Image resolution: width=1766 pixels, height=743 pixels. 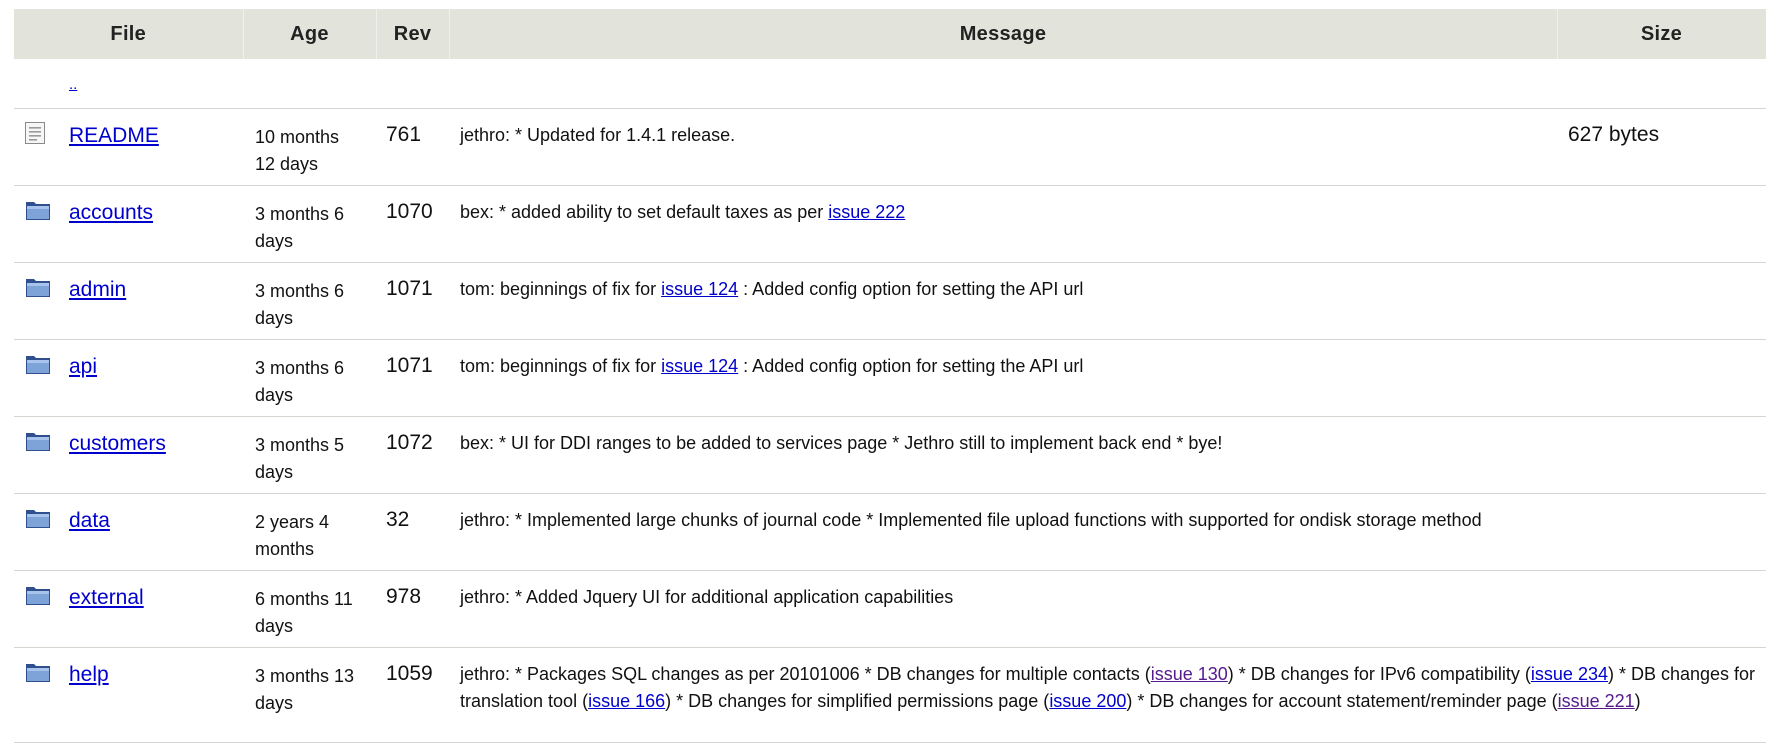 What do you see at coordinates (412, 609) in the screenshot?
I see `rev-value: 978` at bounding box center [412, 609].